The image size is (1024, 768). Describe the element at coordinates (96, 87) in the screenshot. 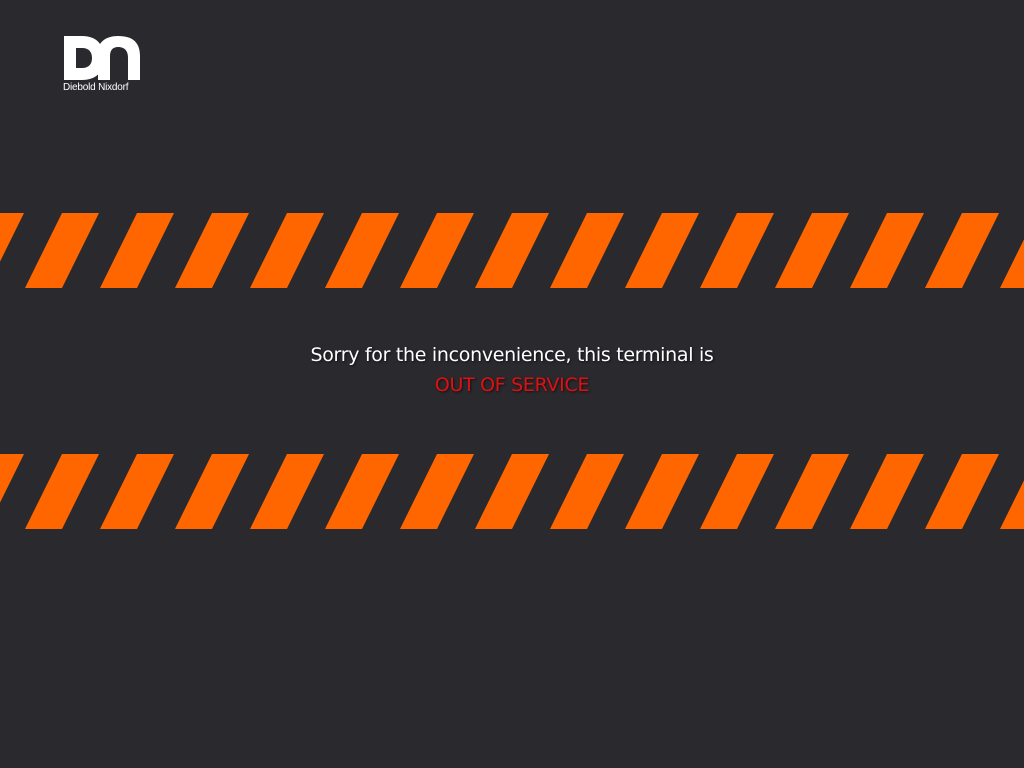

I see `logo-wordmark: Diebold Nixdorf` at that location.